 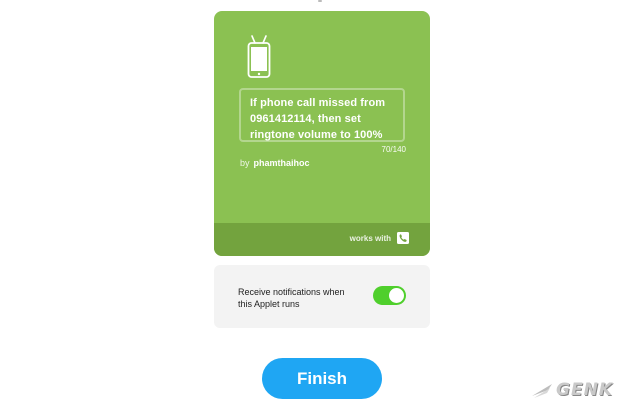 I want to click on byline: by phamthaihoc, so click(x=275, y=163).